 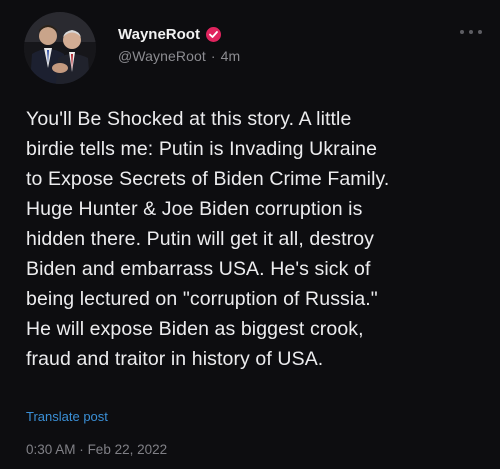 I want to click on more-options-button, so click(x=471, y=32).